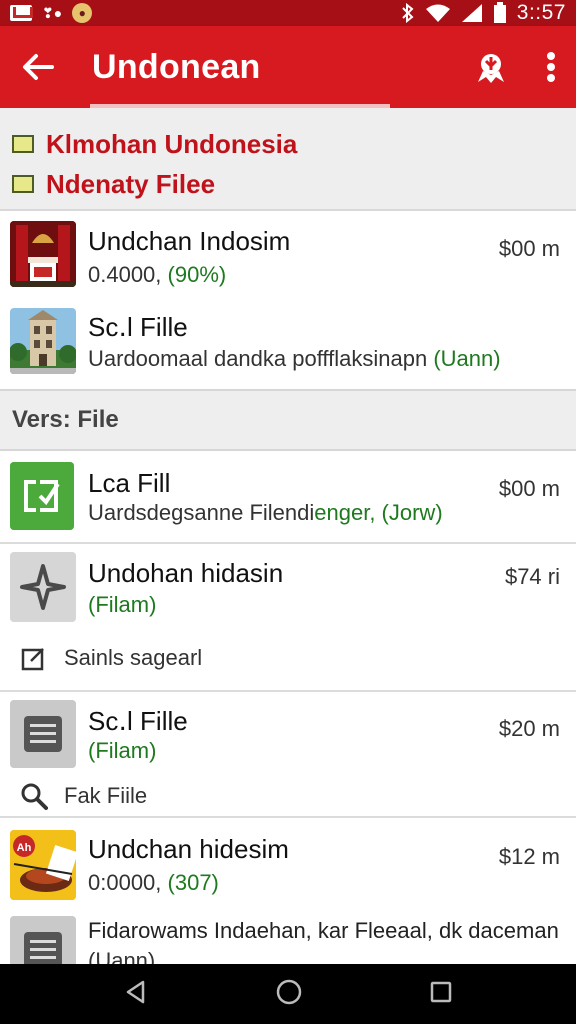 The width and height of the screenshot is (576, 1024). I want to click on shrine-icon, so click(43, 254).